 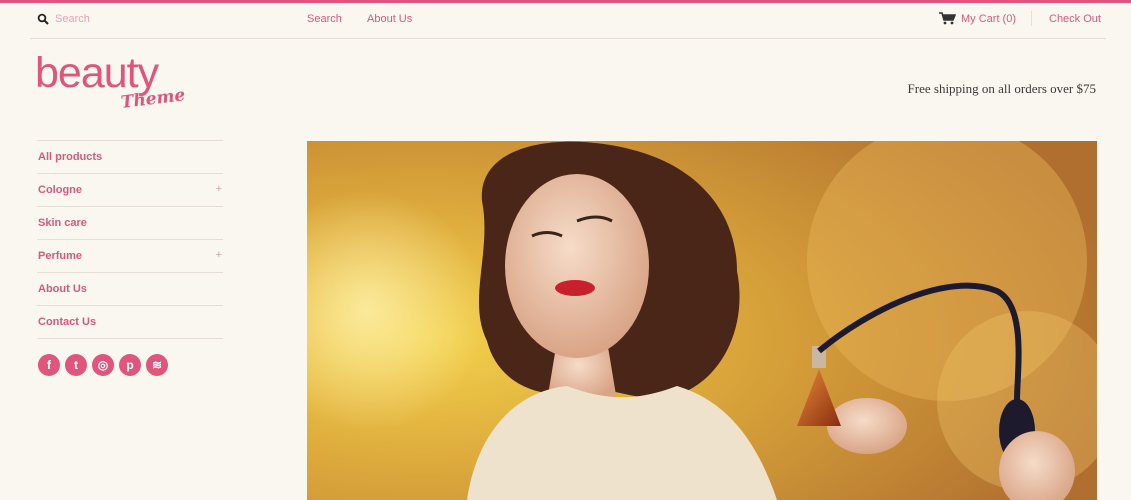 I want to click on sidebar-item-all-products: All products, so click(x=130, y=156).